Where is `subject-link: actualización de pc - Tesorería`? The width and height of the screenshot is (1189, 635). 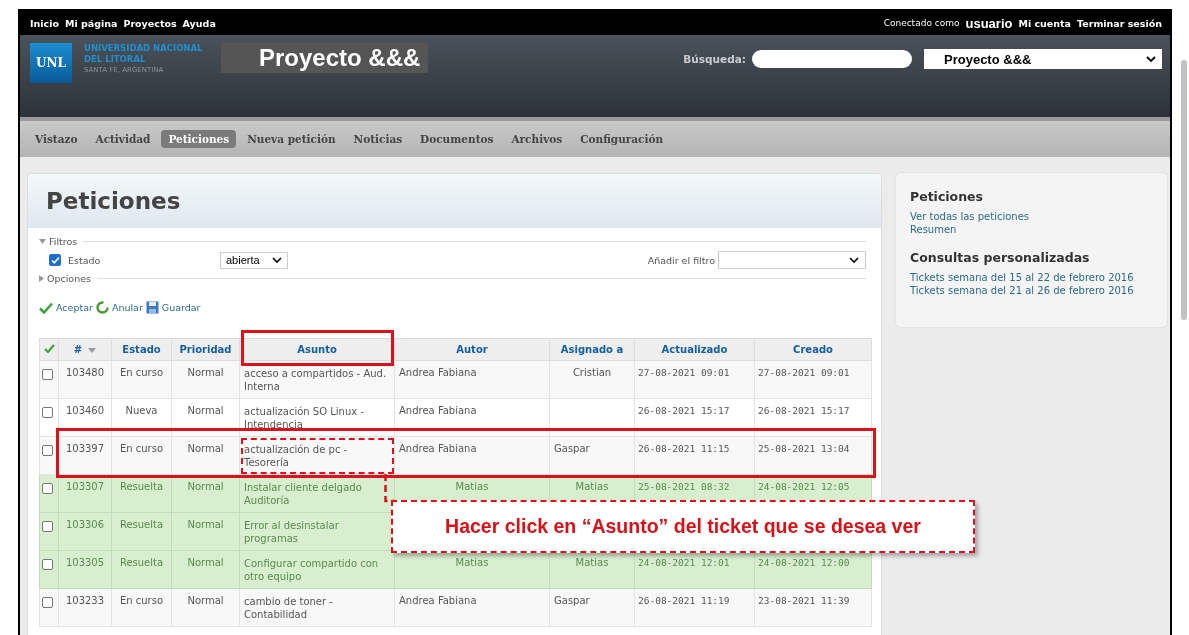 subject-link: actualización de pc - Tesorería is located at coordinates (317, 456).